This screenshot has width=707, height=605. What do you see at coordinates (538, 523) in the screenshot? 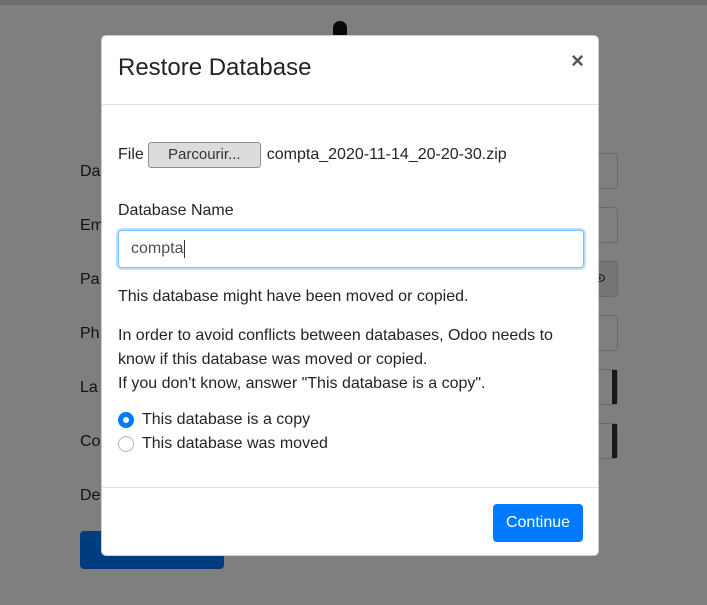
I see `continue-button: Continue` at bounding box center [538, 523].